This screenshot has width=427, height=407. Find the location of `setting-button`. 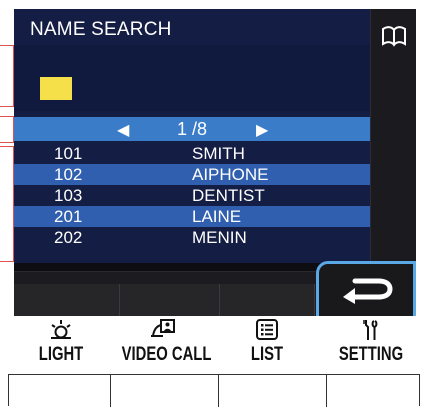

setting-button is located at coordinates (374, 391).